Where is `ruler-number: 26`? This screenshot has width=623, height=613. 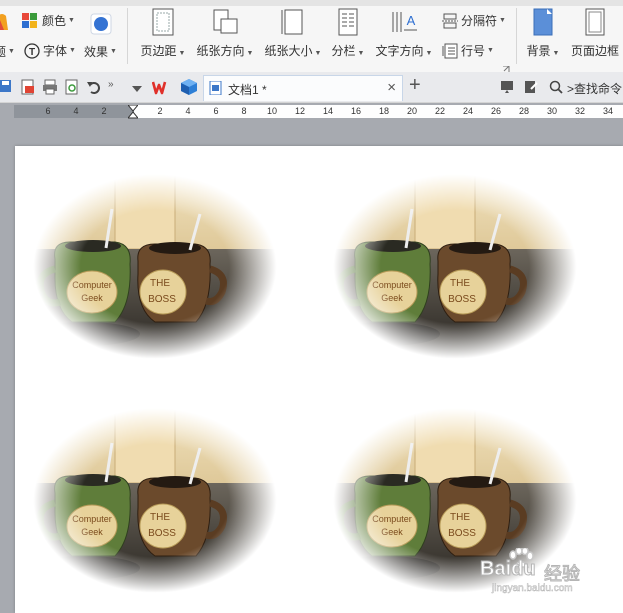
ruler-number: 26 is located at coordinates (495, 111).